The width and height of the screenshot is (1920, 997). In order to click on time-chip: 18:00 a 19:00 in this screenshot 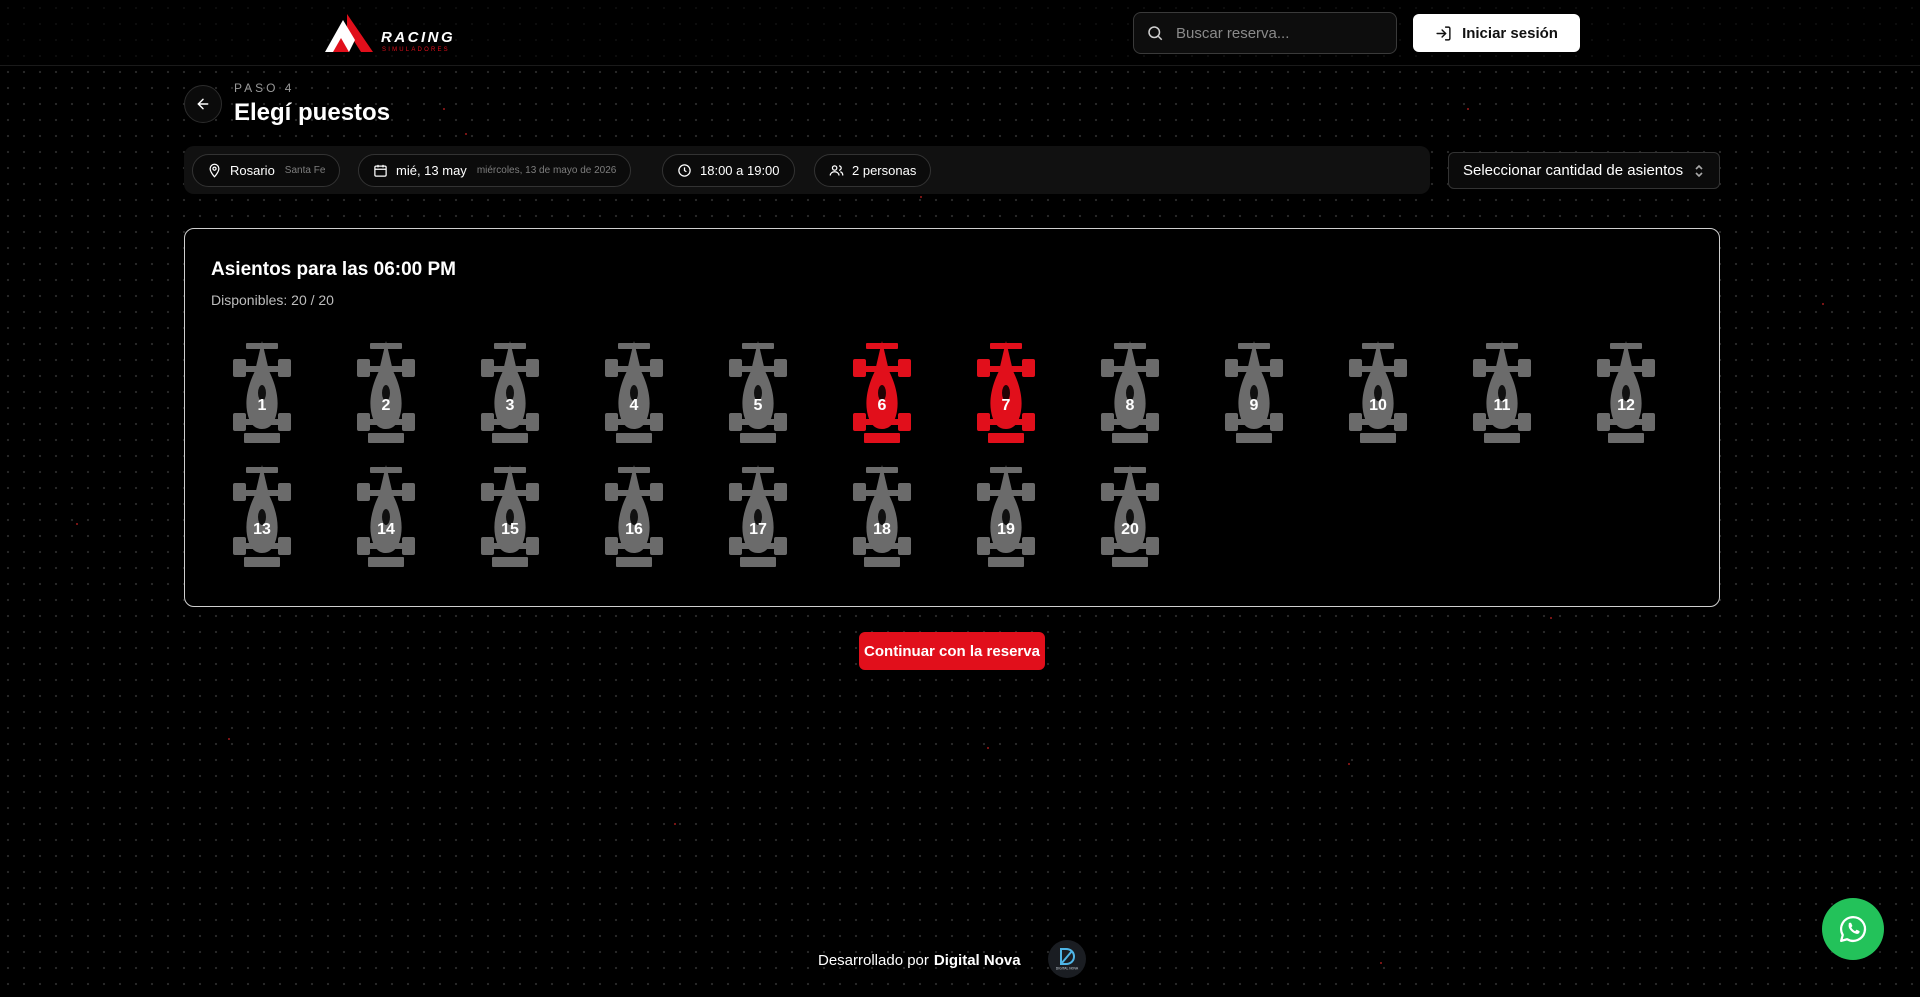, I will do `click(728, 170)`.